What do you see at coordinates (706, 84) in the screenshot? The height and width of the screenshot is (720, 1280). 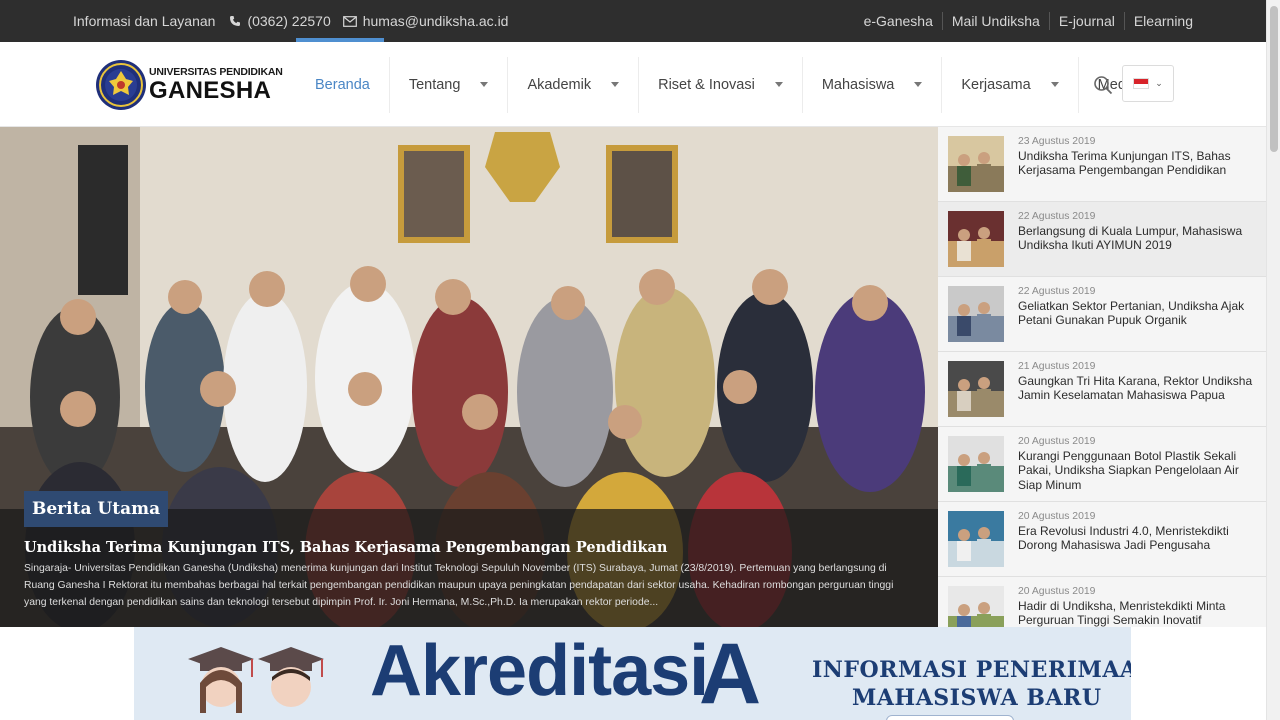 I see `nav-label: Riset & Inovasi` at bounding box center [706, 84].